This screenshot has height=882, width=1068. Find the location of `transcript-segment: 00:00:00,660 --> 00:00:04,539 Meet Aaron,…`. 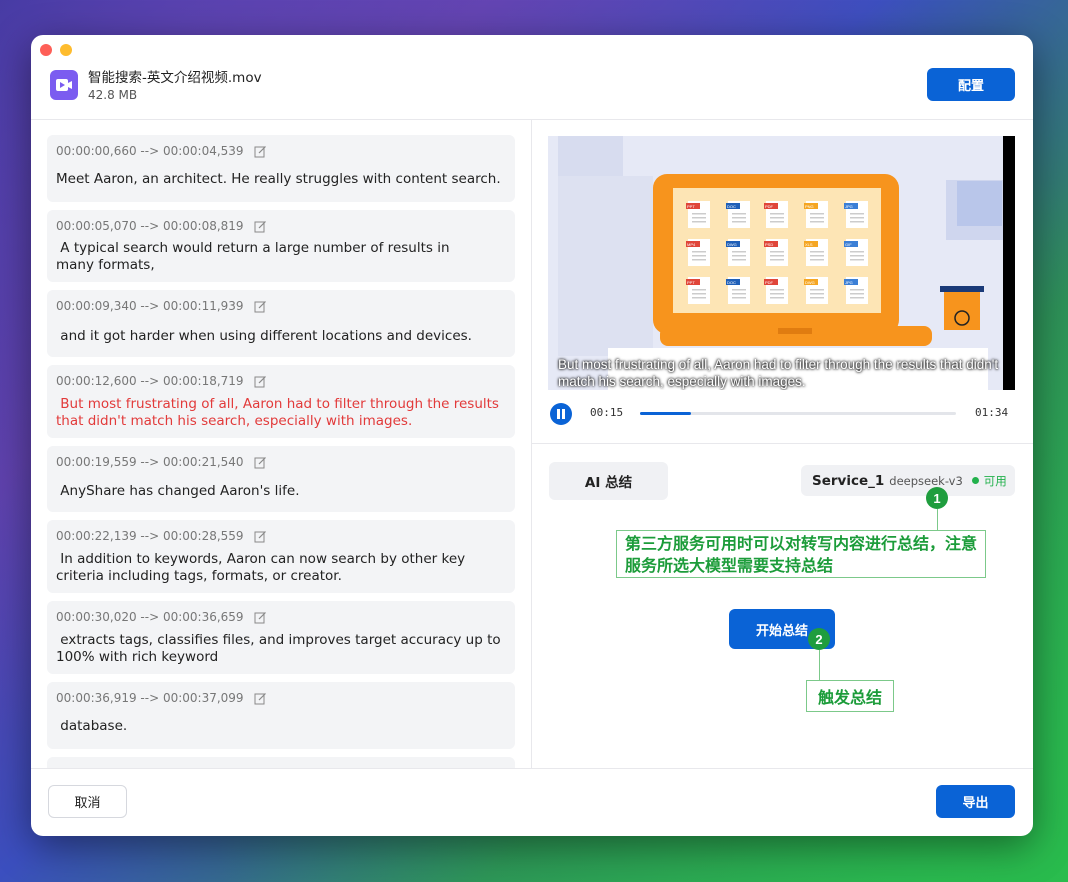

transcript-segment: 00:00:00,660 --> 00:00:04,539 Meet Aaron,… is located at coordinates (281, 168).